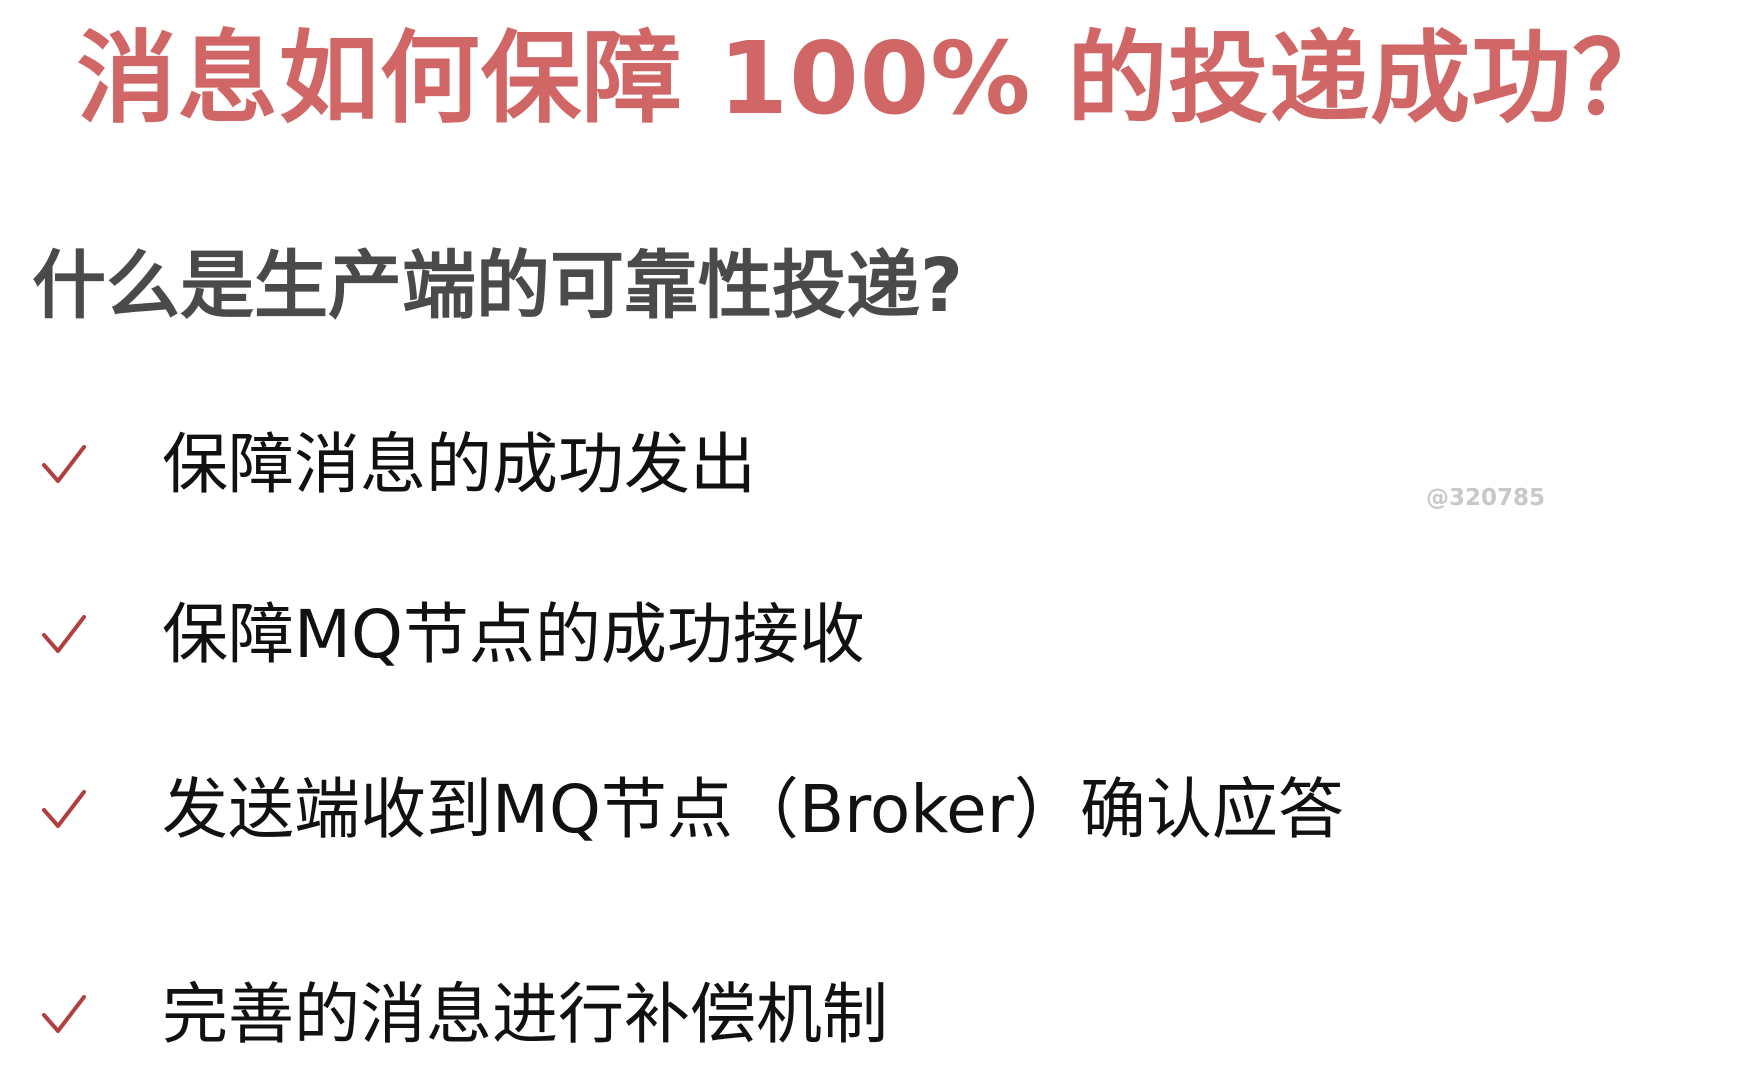  What do you see at coordinates (753, 809) in the screenshot?
I see `list-item-text: 发送端收到MQ节点（Broker）确认应答` at bounding box center [753, 809].